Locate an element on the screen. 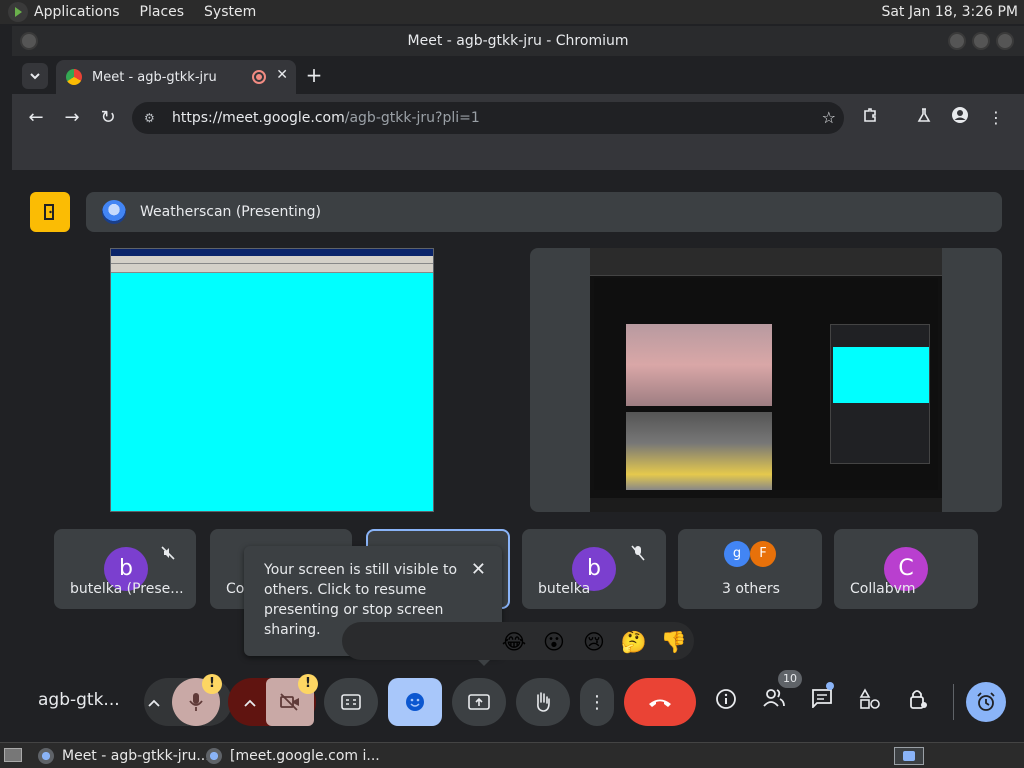  reaction-surprised: 😮 is located at coordinates (554, 642).